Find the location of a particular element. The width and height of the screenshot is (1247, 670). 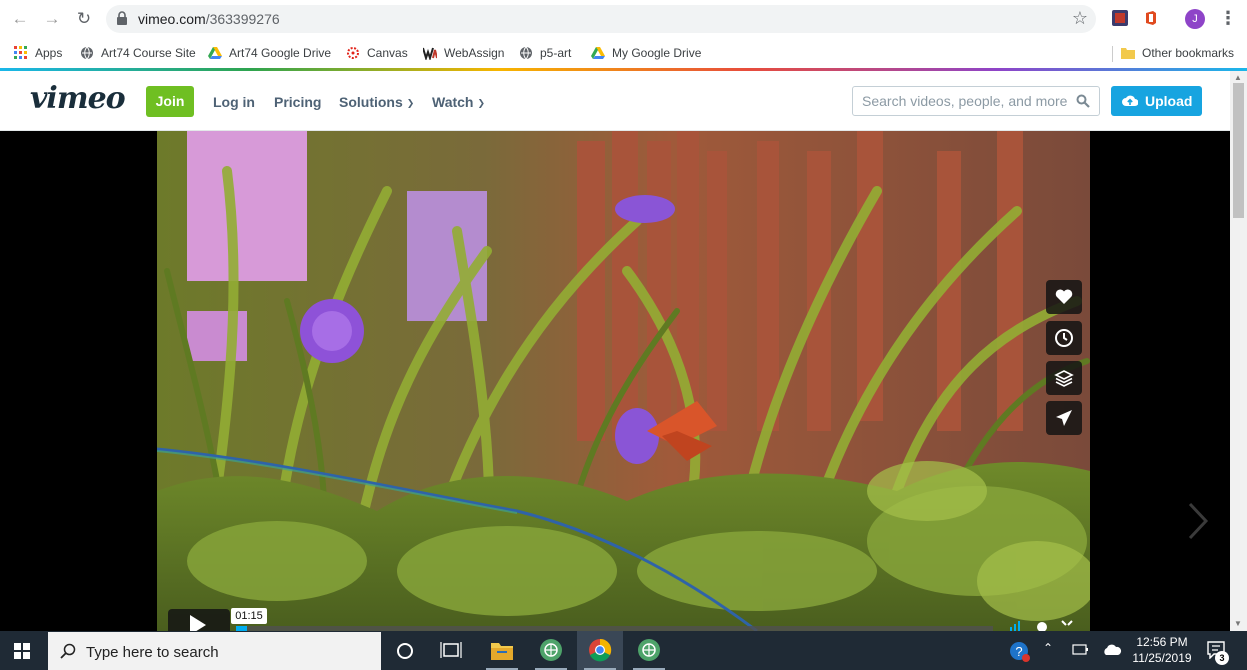

solutions-menu: Solutions ❯ is located at coordinates (376, 102).